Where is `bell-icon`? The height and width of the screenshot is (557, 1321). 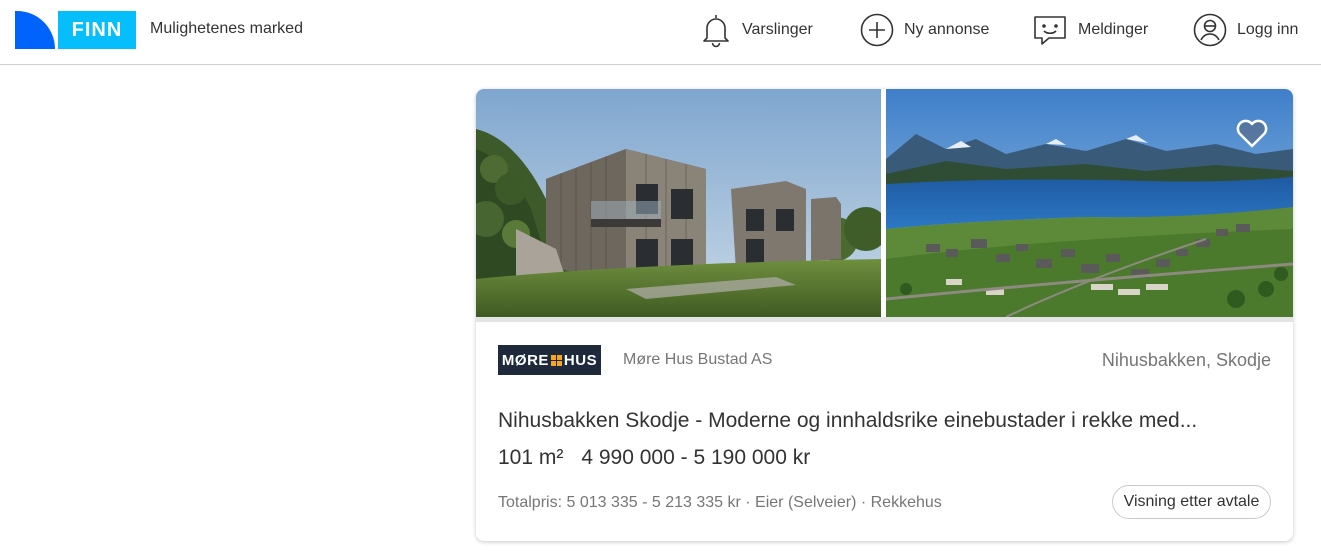
bell-icon is located at coordinates (716, 30).